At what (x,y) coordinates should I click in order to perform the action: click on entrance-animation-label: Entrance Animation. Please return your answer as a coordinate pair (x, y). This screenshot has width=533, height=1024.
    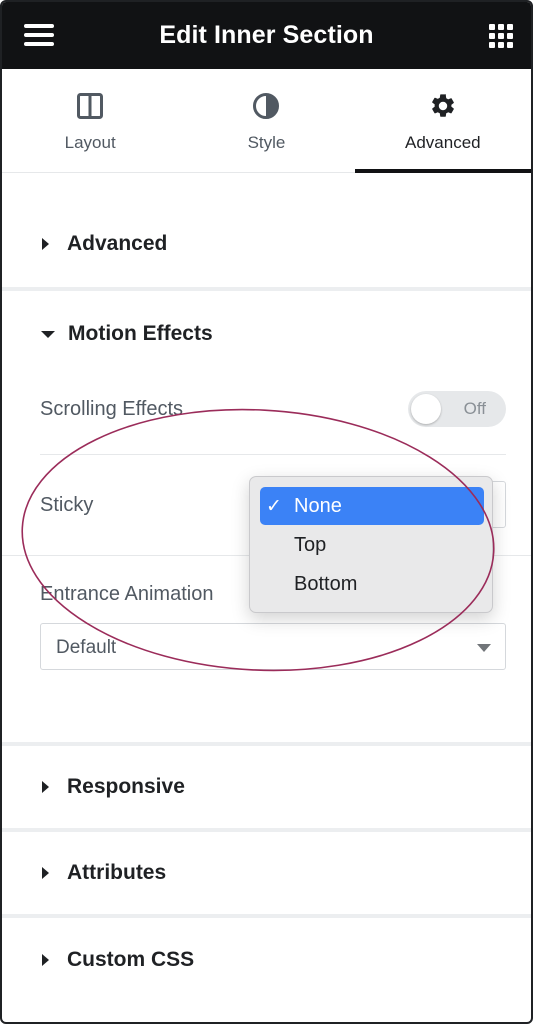
    Looking at the image, I should click on (127, 594).